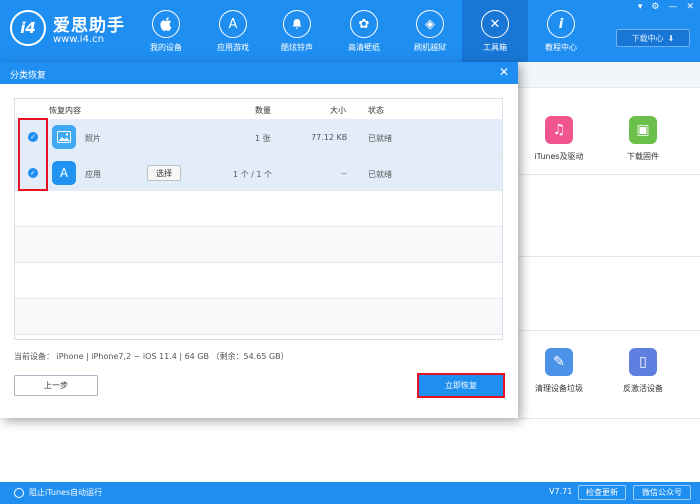 The height and width of the screenshot is (504, 700). Describe the element at coordinates (297, 24) in the screenshot. I see `bell-icon` at that location.